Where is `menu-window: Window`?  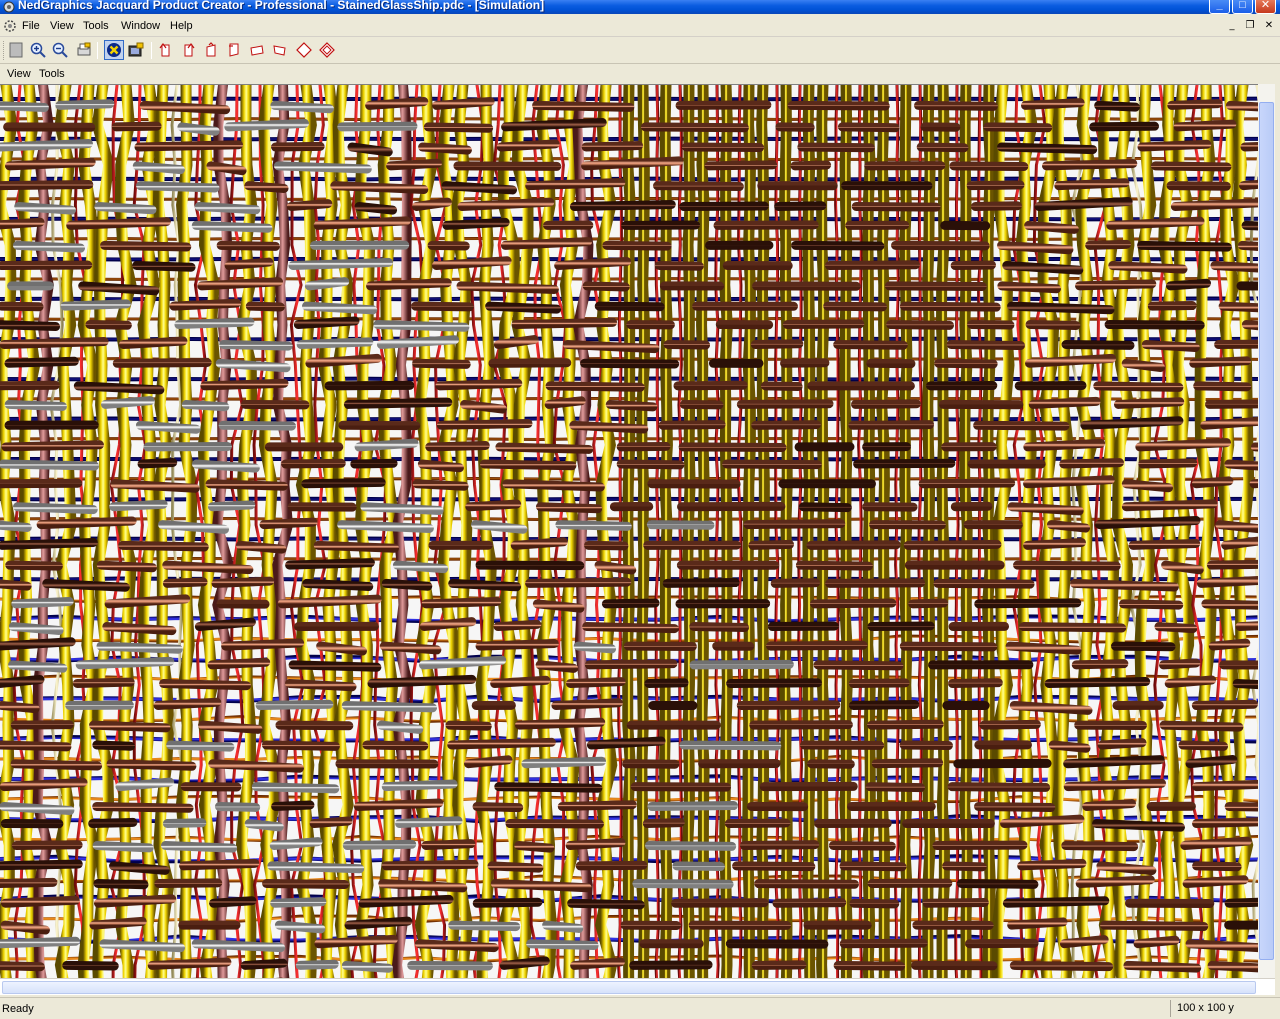
menu-window: Window is located at coordinates (140, 26).